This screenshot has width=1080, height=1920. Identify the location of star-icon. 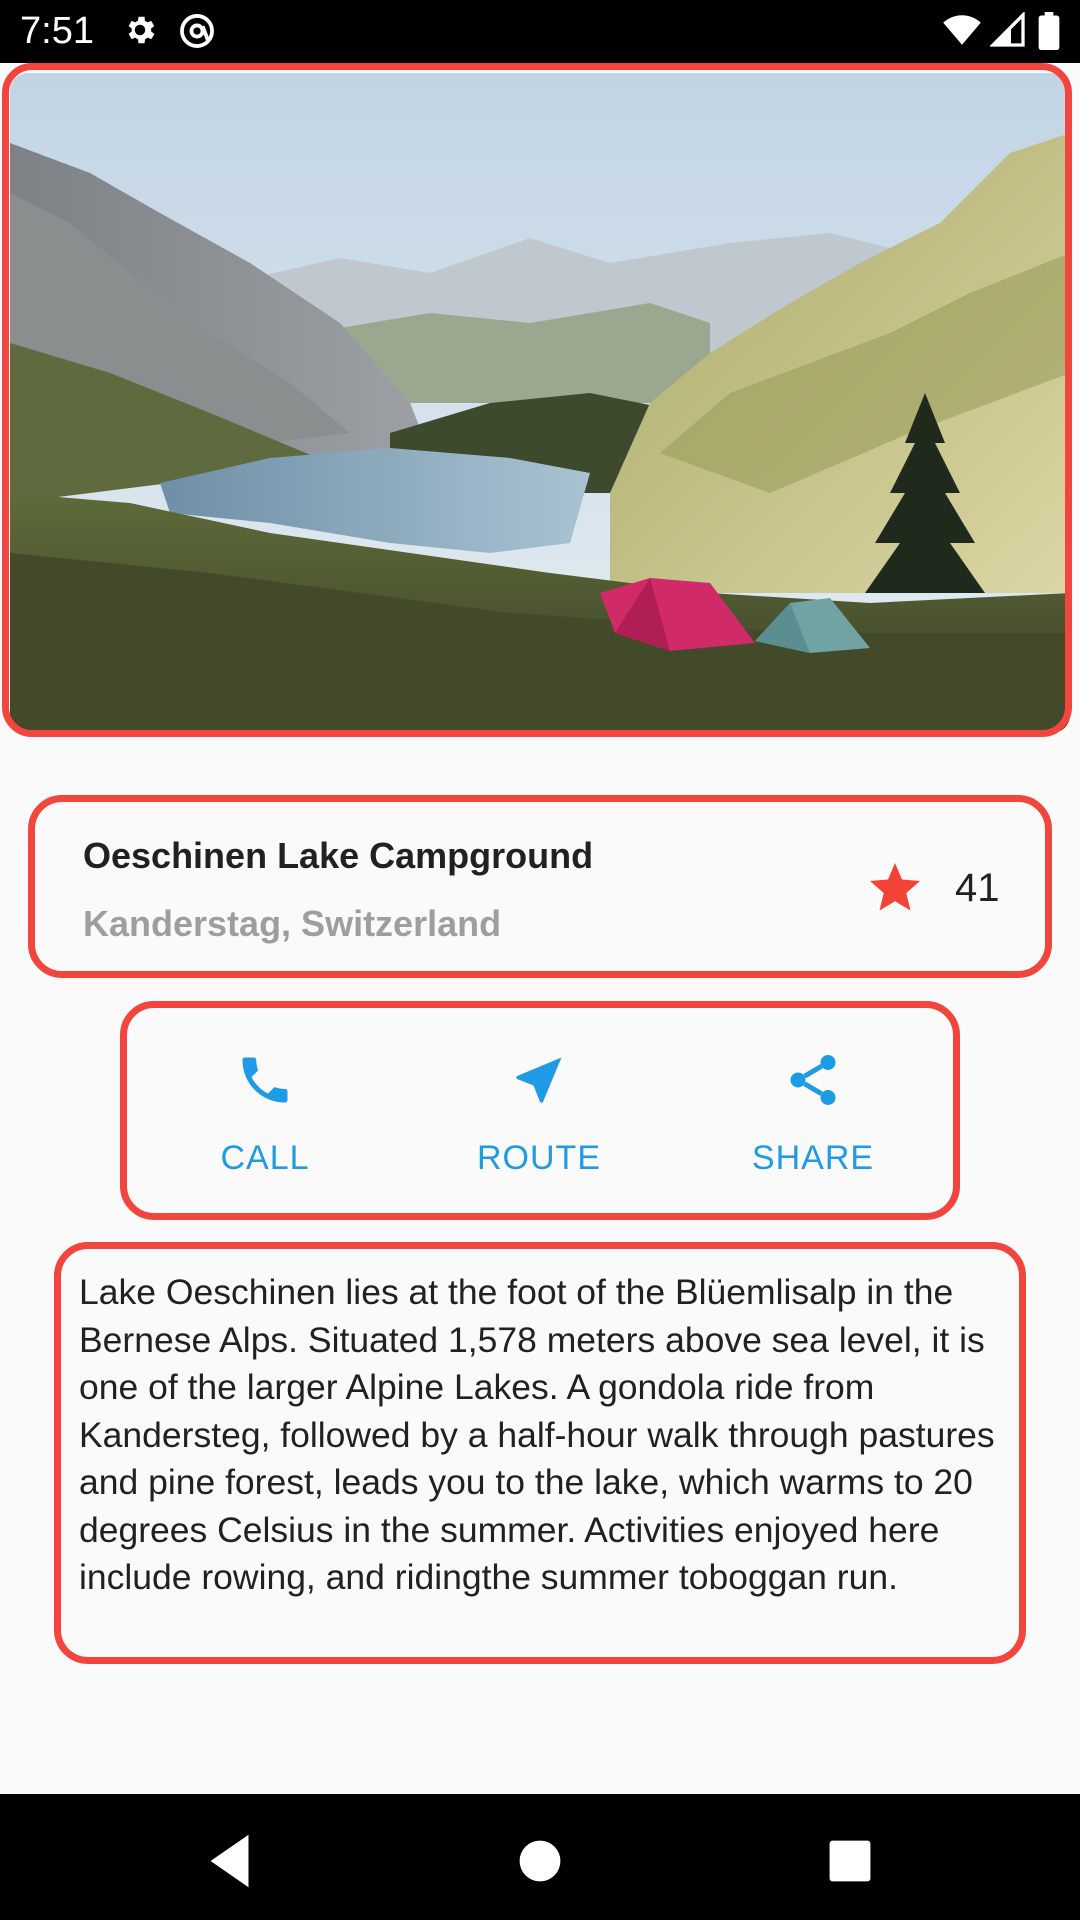
(895, 888).